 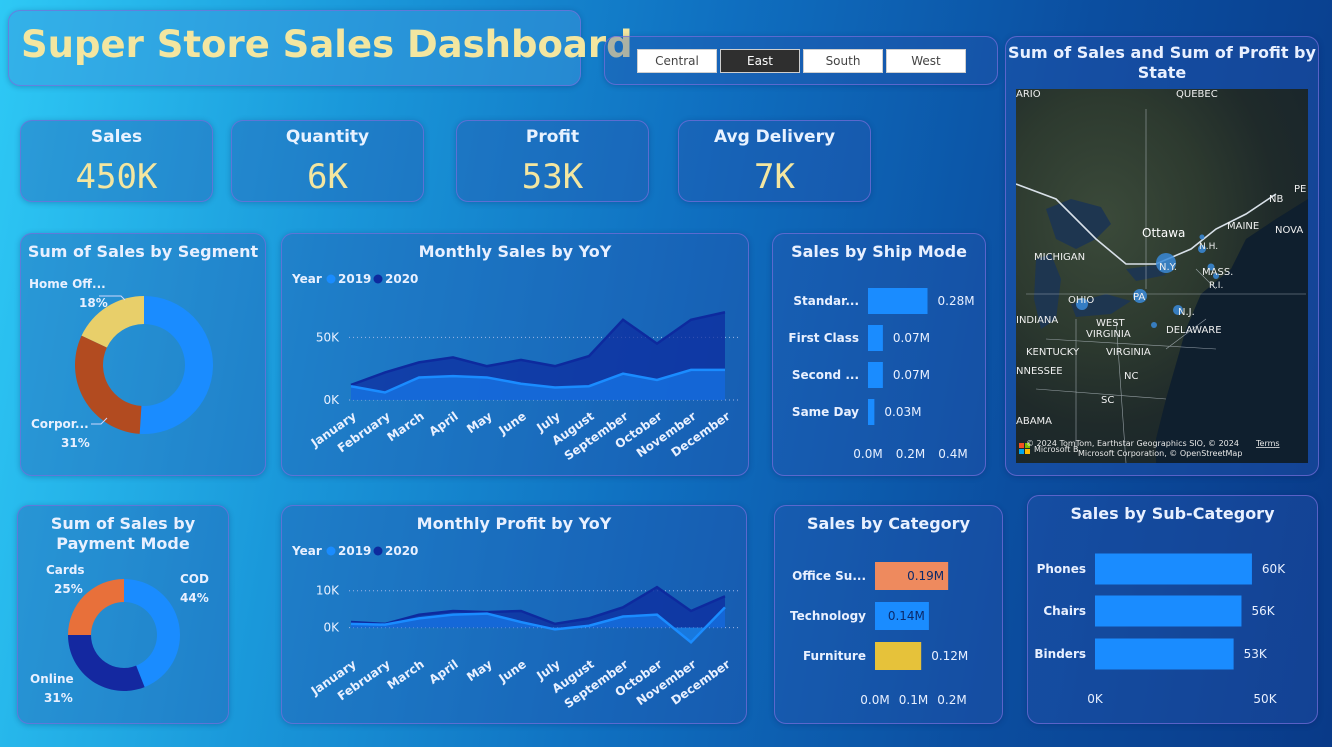 I want to click on value-label: 0.28M, so click(x=956, y=301).